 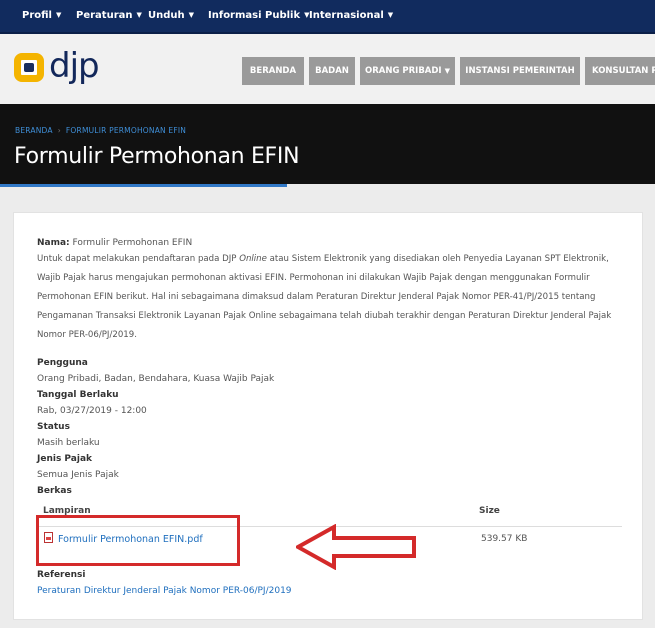 I want to click on col-size: Size, so click(x=489, y=511).